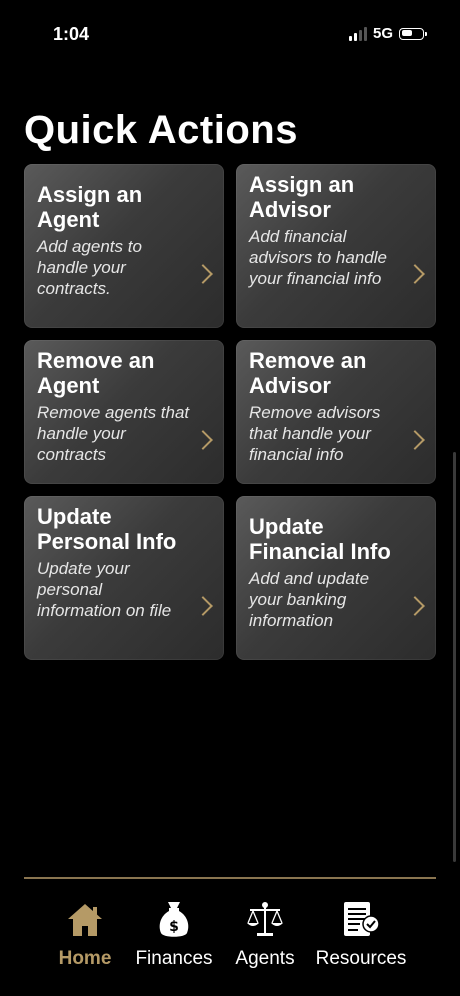 The height and width of the screenshot is (996, 460). I want to click on tab-label: Home, so click(85, 958).